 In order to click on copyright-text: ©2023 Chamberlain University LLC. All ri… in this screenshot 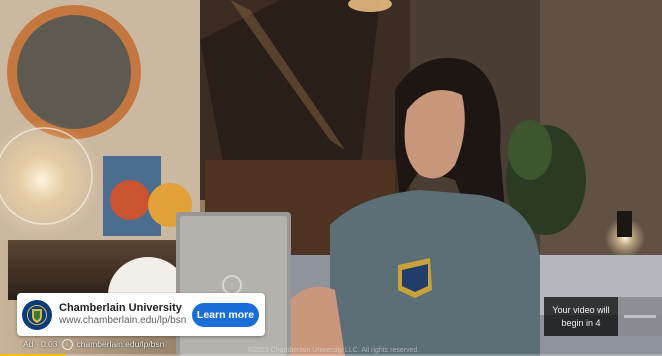, I will do `click(334, 350)`.